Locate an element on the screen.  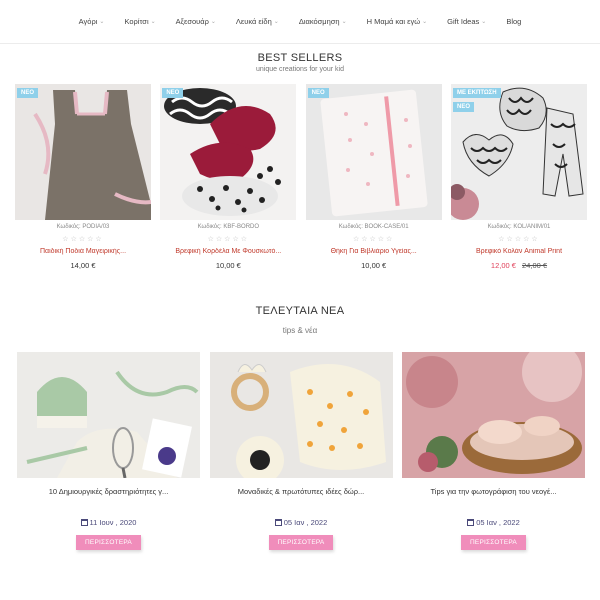
product-price: 12,00 € 24,00 € is located at coordinates (519, 265).